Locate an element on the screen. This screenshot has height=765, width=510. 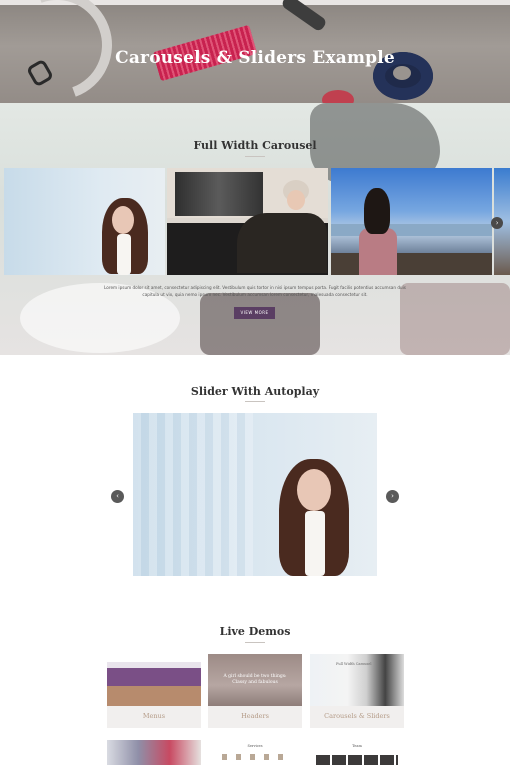
demo-thumbnail: Full Width Carousel is located at coordinates (357, 680).